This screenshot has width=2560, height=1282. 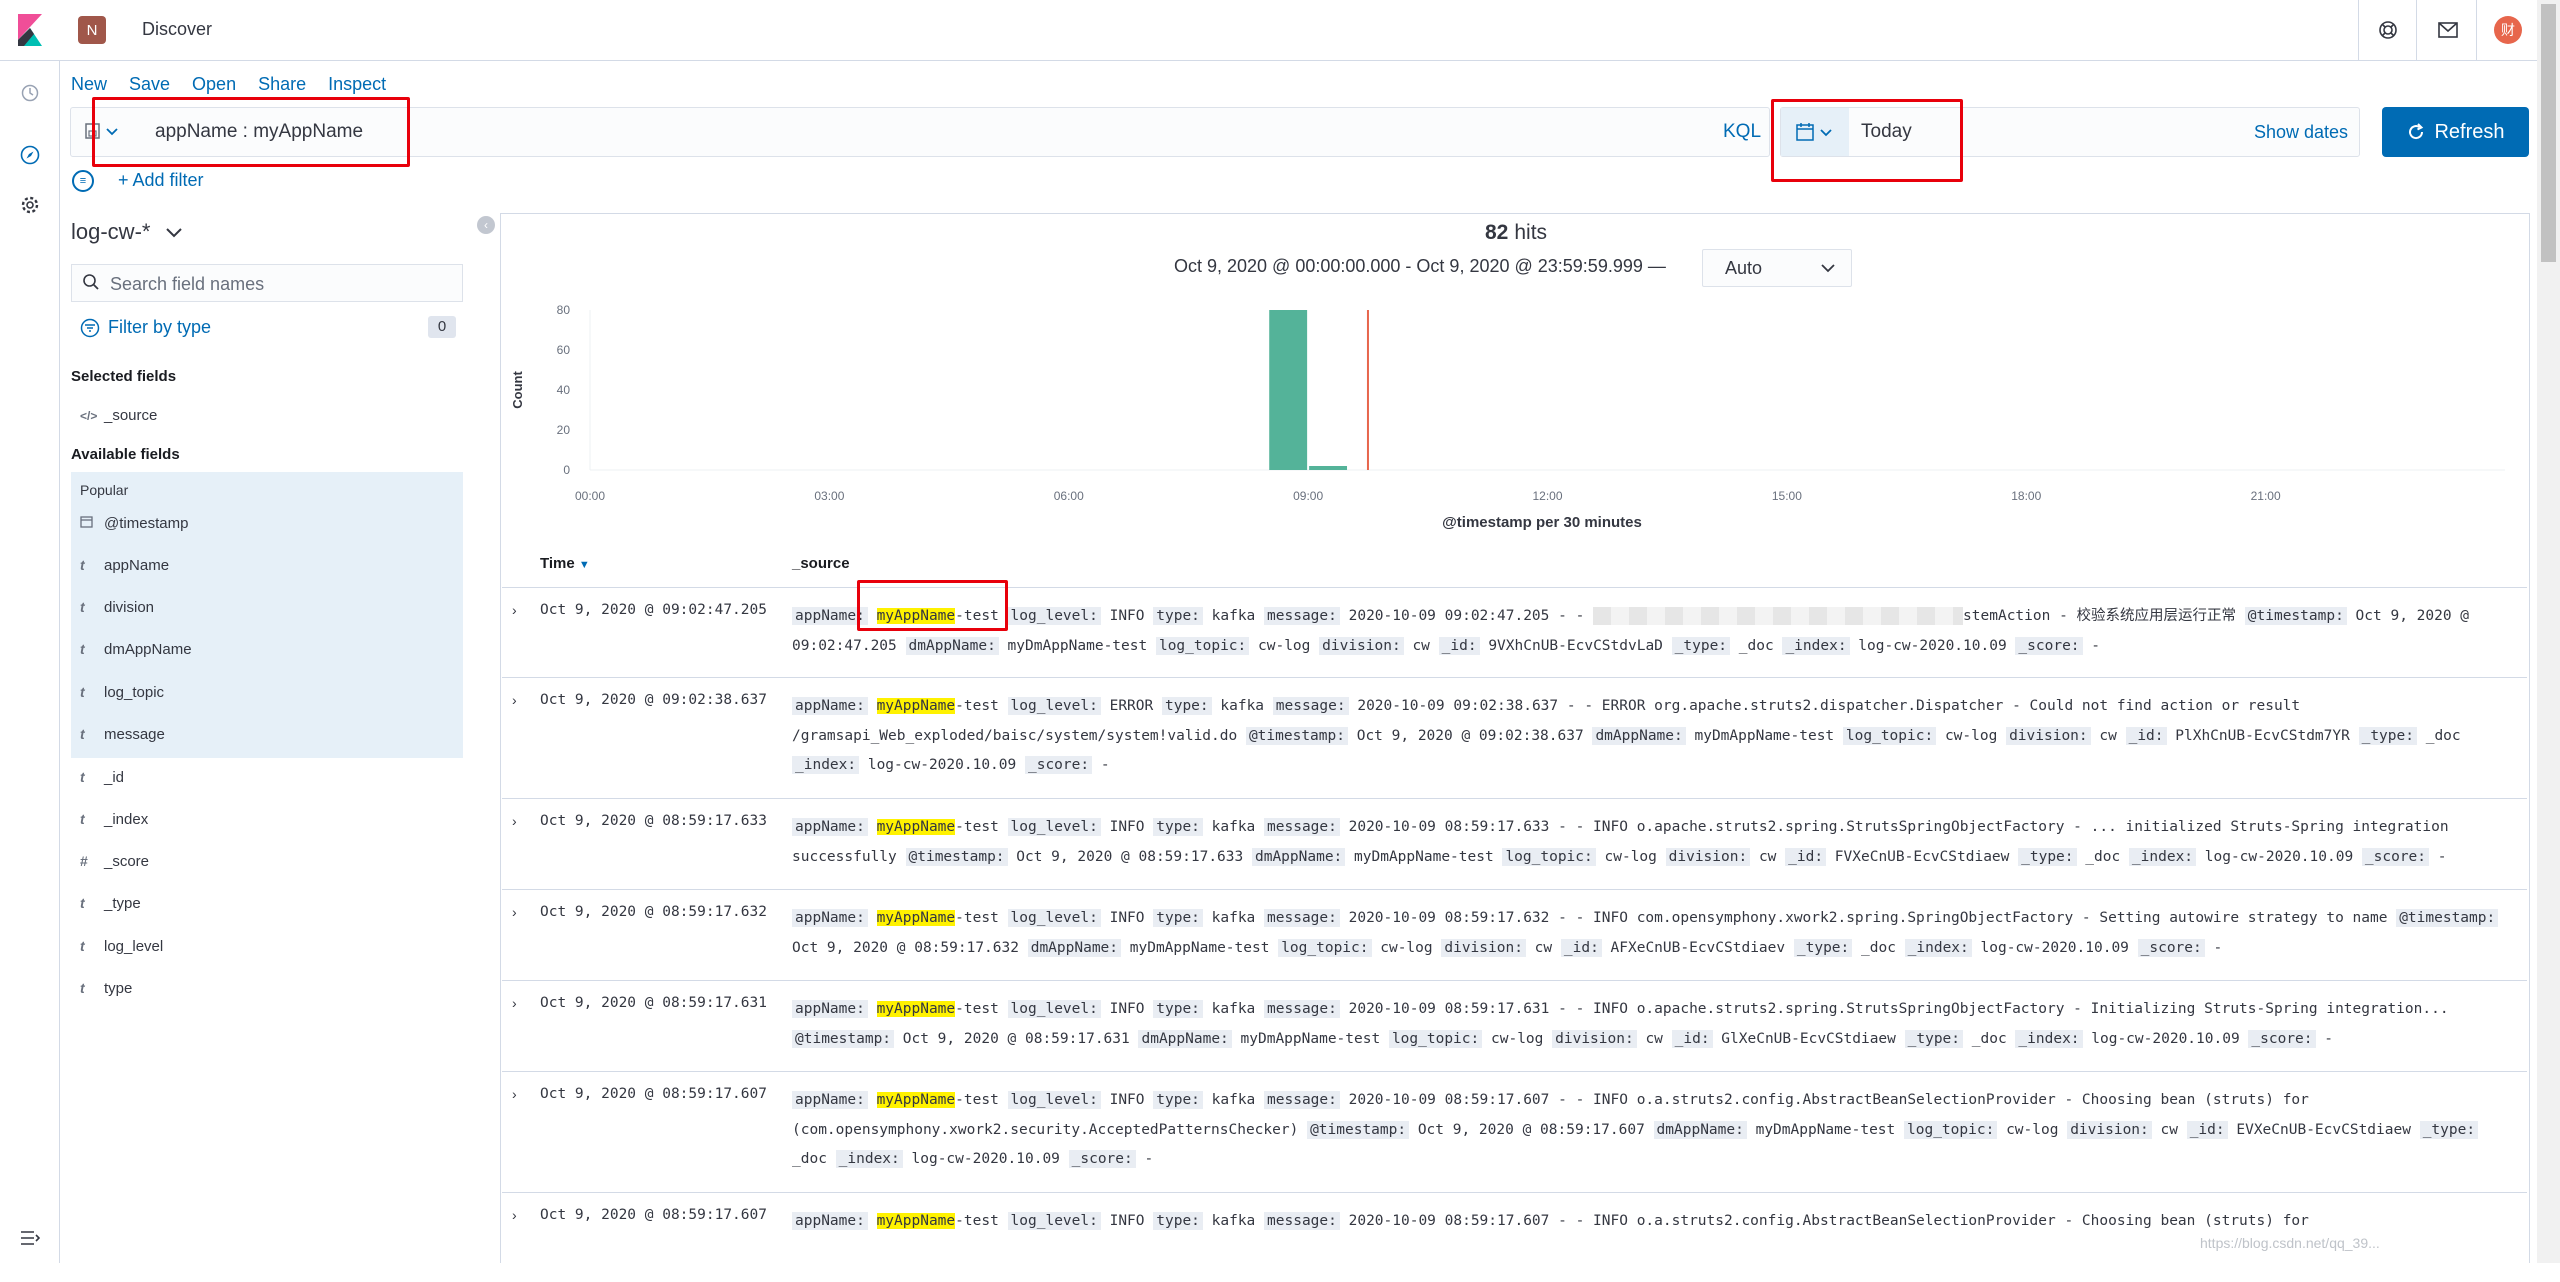 I want to click on interval-select: Auto, so click(x=1777, y=268).